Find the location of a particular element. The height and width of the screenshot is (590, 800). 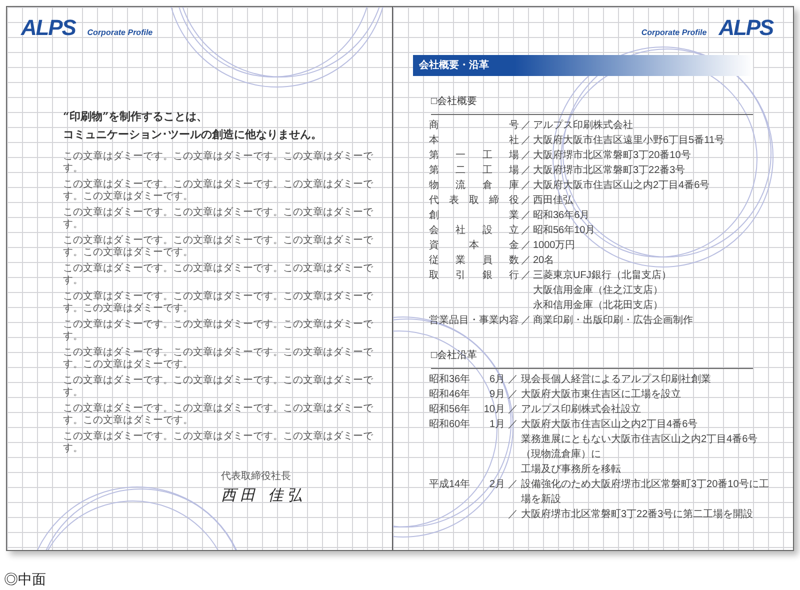

signature-name: 西田 佳弘 is located at coordinates (263, 495).